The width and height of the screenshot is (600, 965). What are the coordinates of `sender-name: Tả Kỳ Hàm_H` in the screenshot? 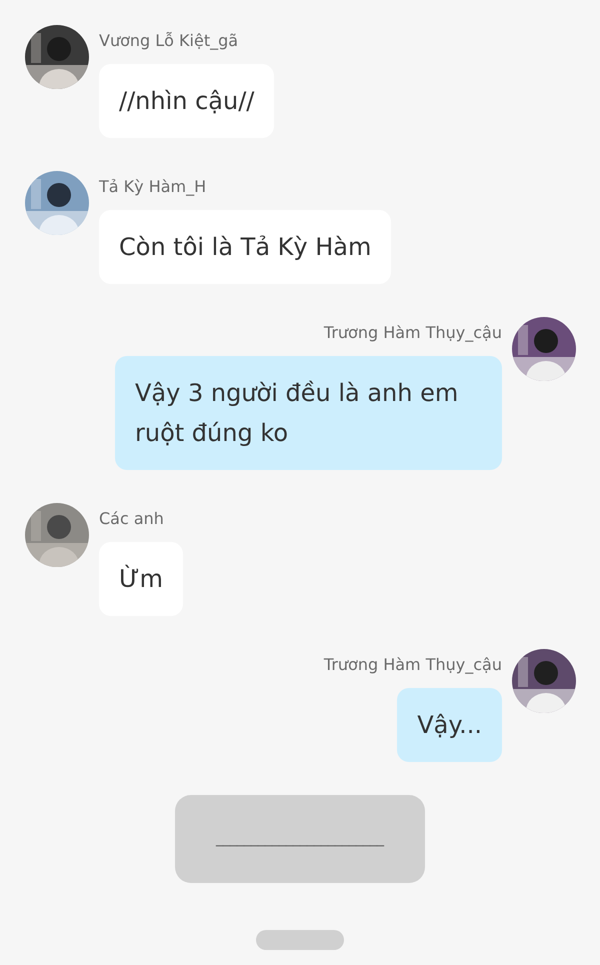 It's located at (152, 187).